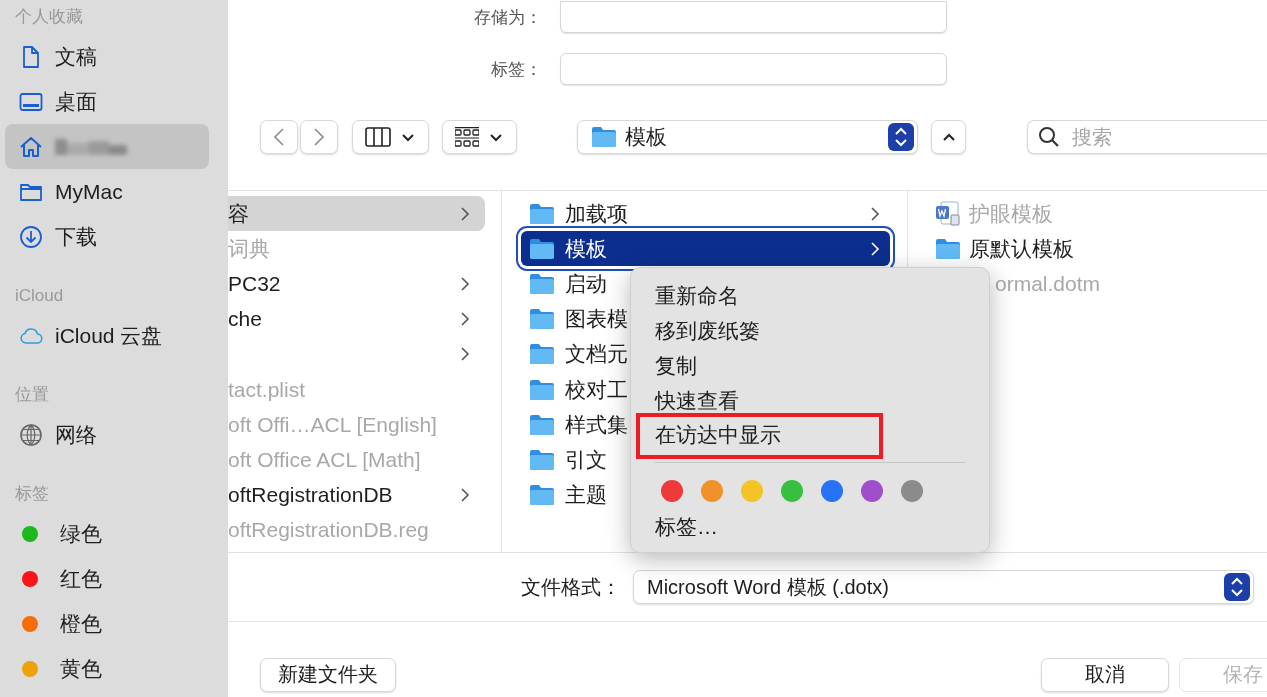 The image size is (1267, 697). What do you see at coordinates (49, 17) in the screenshot?
I see `section-title: 个人收藏` at bounding box center [49, 17].